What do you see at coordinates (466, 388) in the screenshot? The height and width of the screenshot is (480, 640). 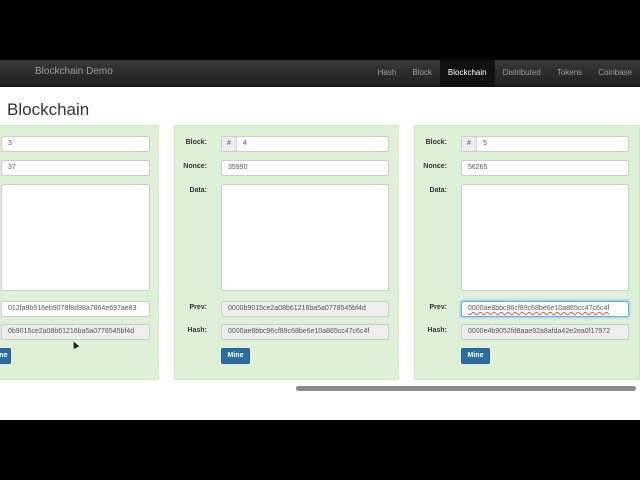 I see `horizontal-scrollbar` at bounding box center [466, 388].